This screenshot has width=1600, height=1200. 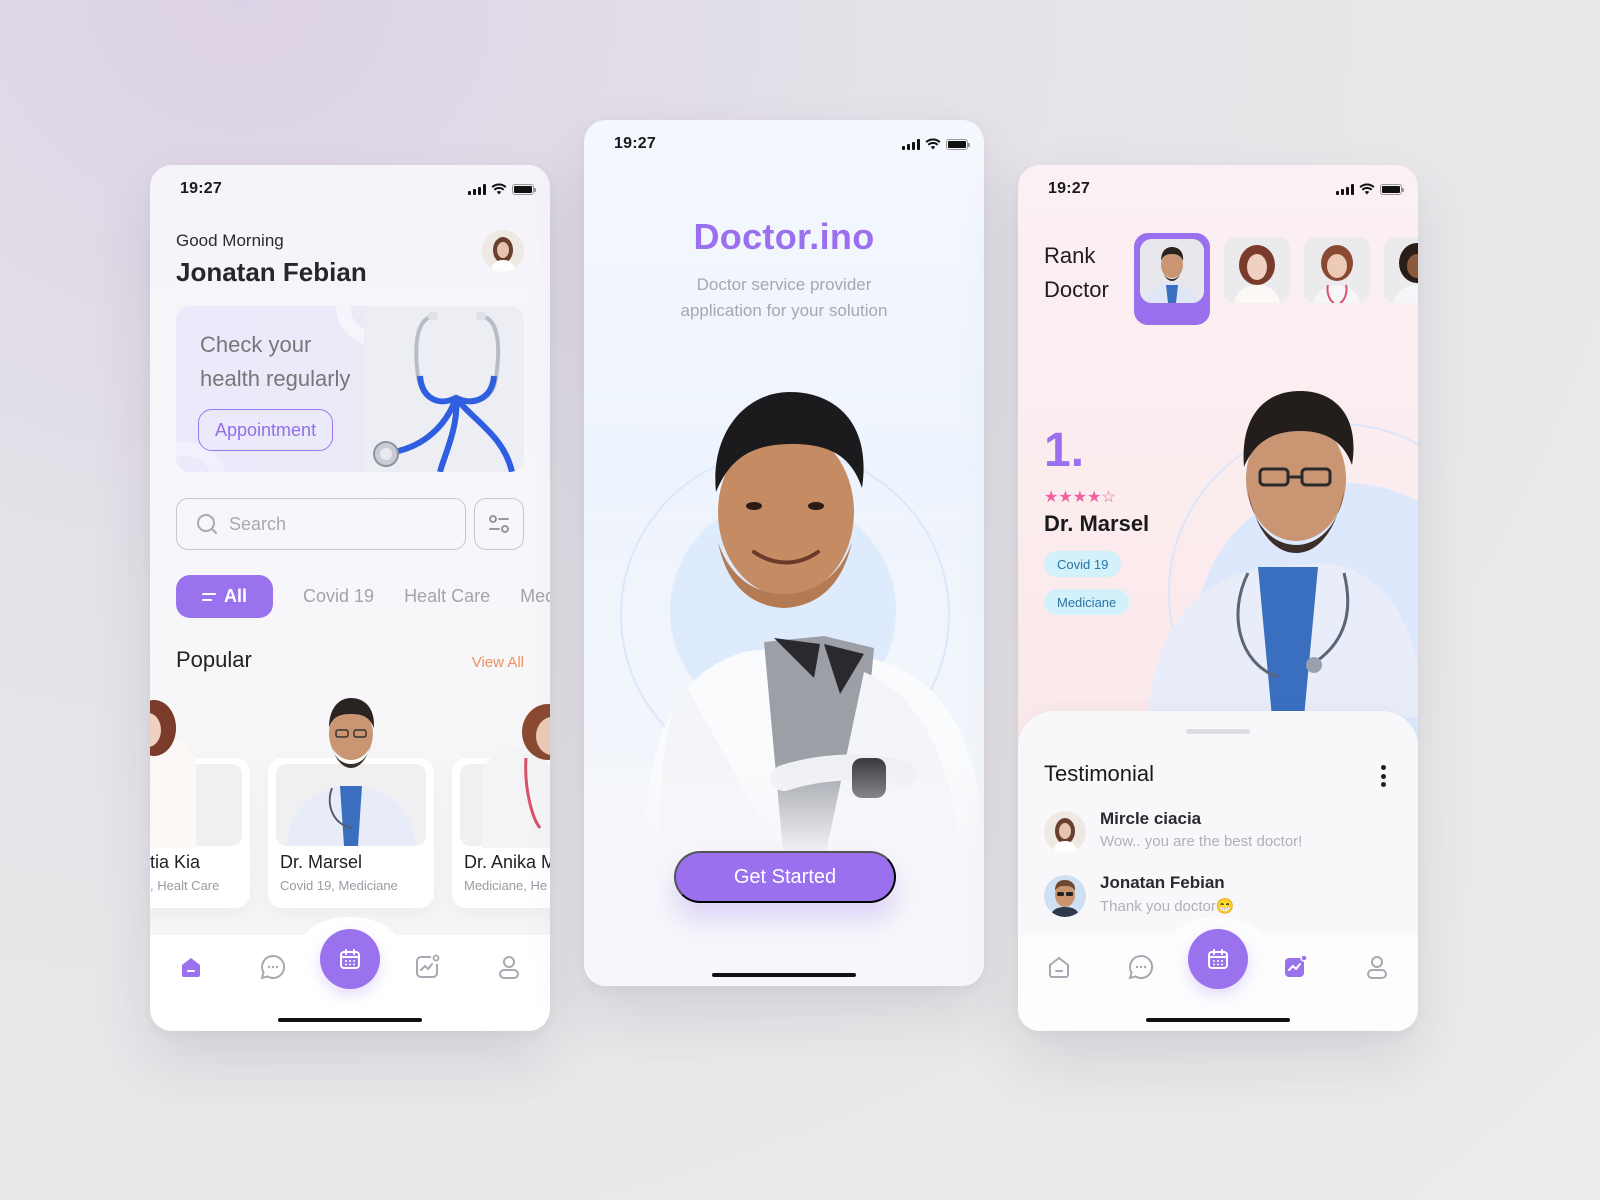 What do you see at coordinates (1218, 731) in the screenshot?
I see `sheet-drag-handle` at bounding box center [1218, 731].